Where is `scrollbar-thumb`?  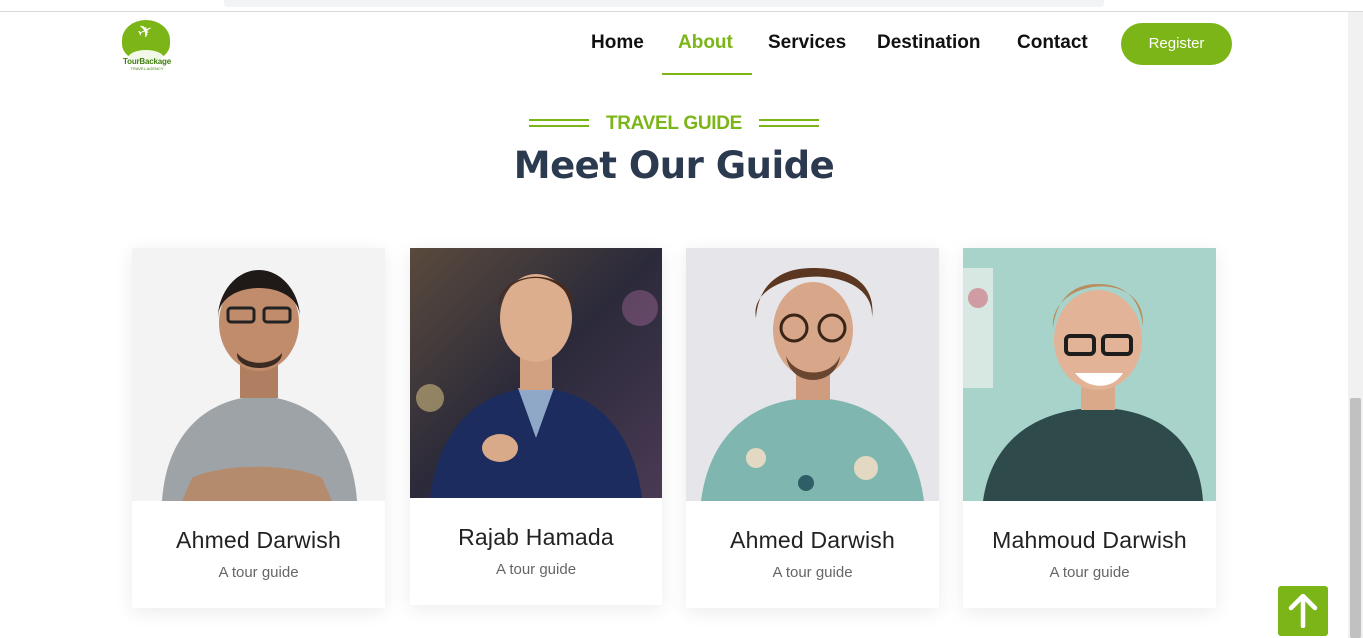 scrollbar-thumb is located at coordinates (1355, 518).